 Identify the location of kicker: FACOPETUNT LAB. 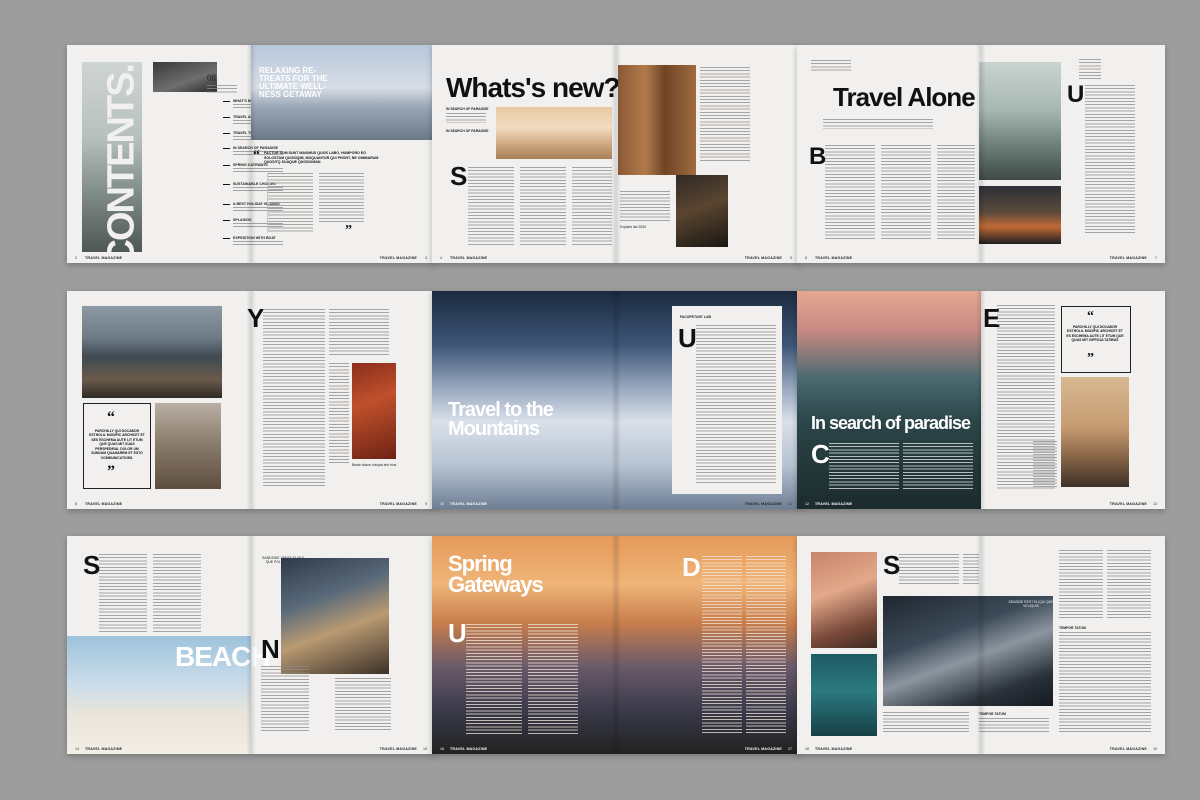
(695, 317).